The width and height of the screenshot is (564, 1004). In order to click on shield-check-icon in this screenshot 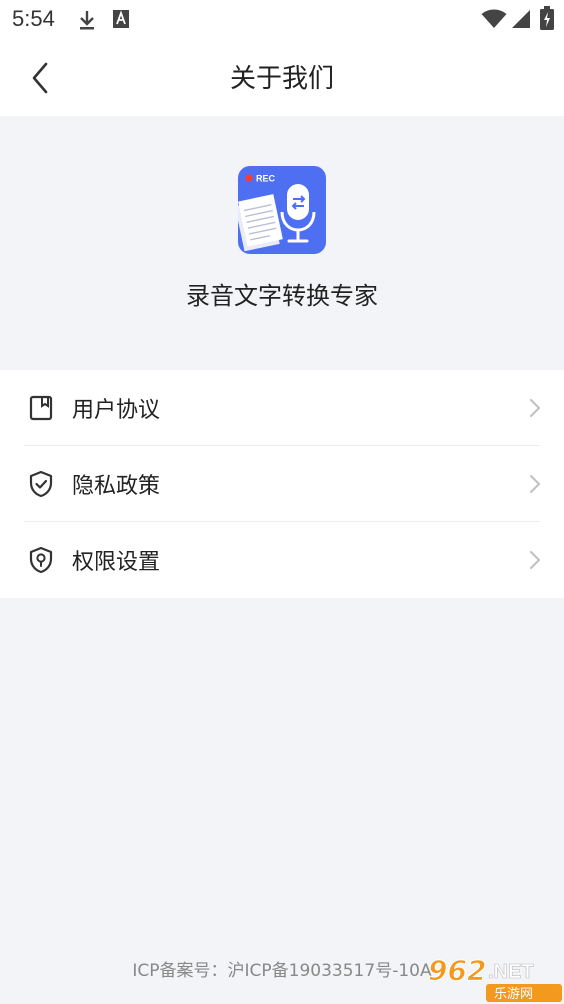, I will do `click(41, 484)`.